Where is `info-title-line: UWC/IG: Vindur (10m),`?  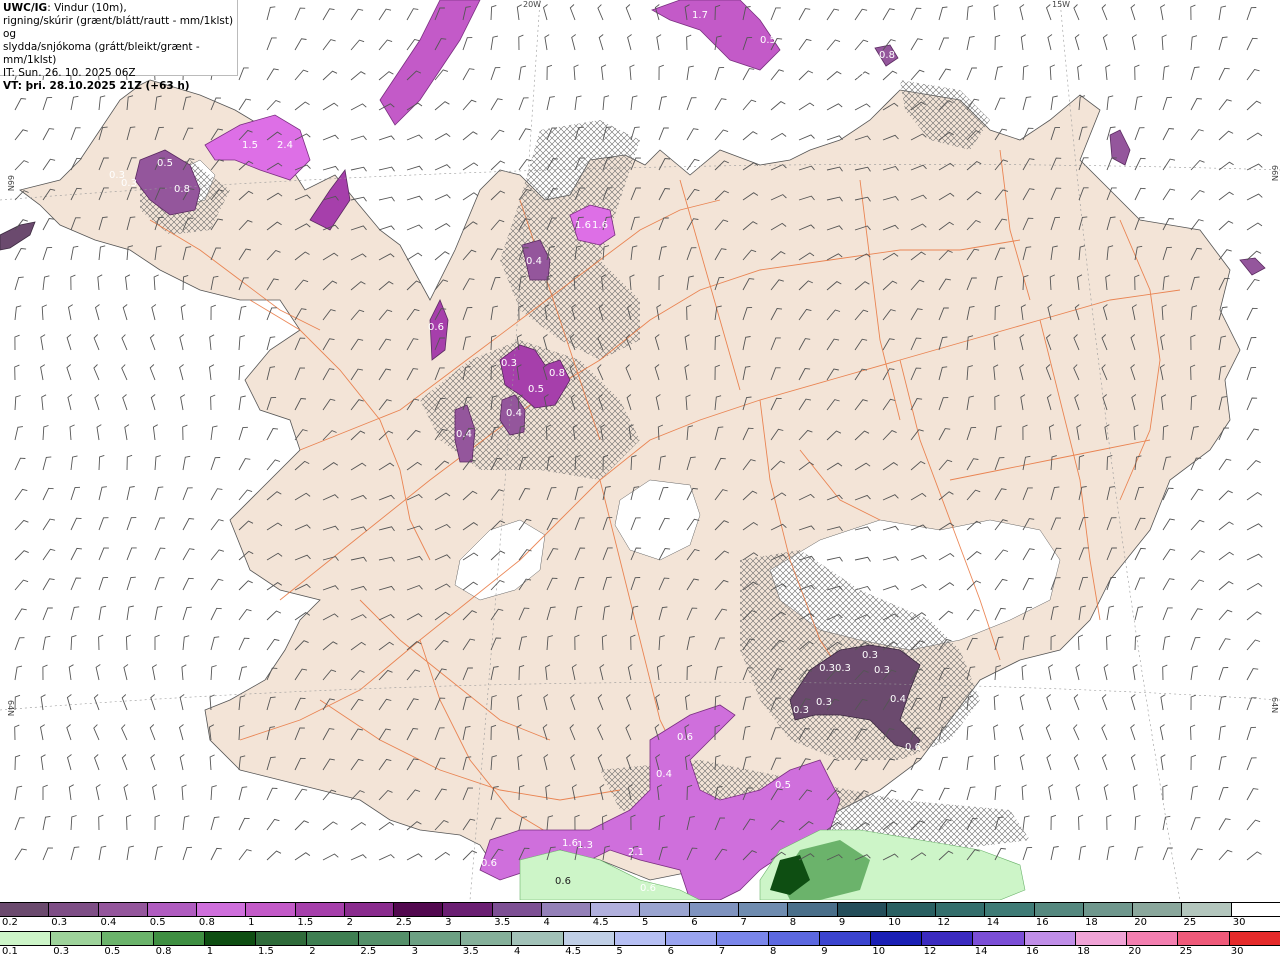
info-title-line: UWC/IG: Vindur (10m), is located at coordinates (118, 8).